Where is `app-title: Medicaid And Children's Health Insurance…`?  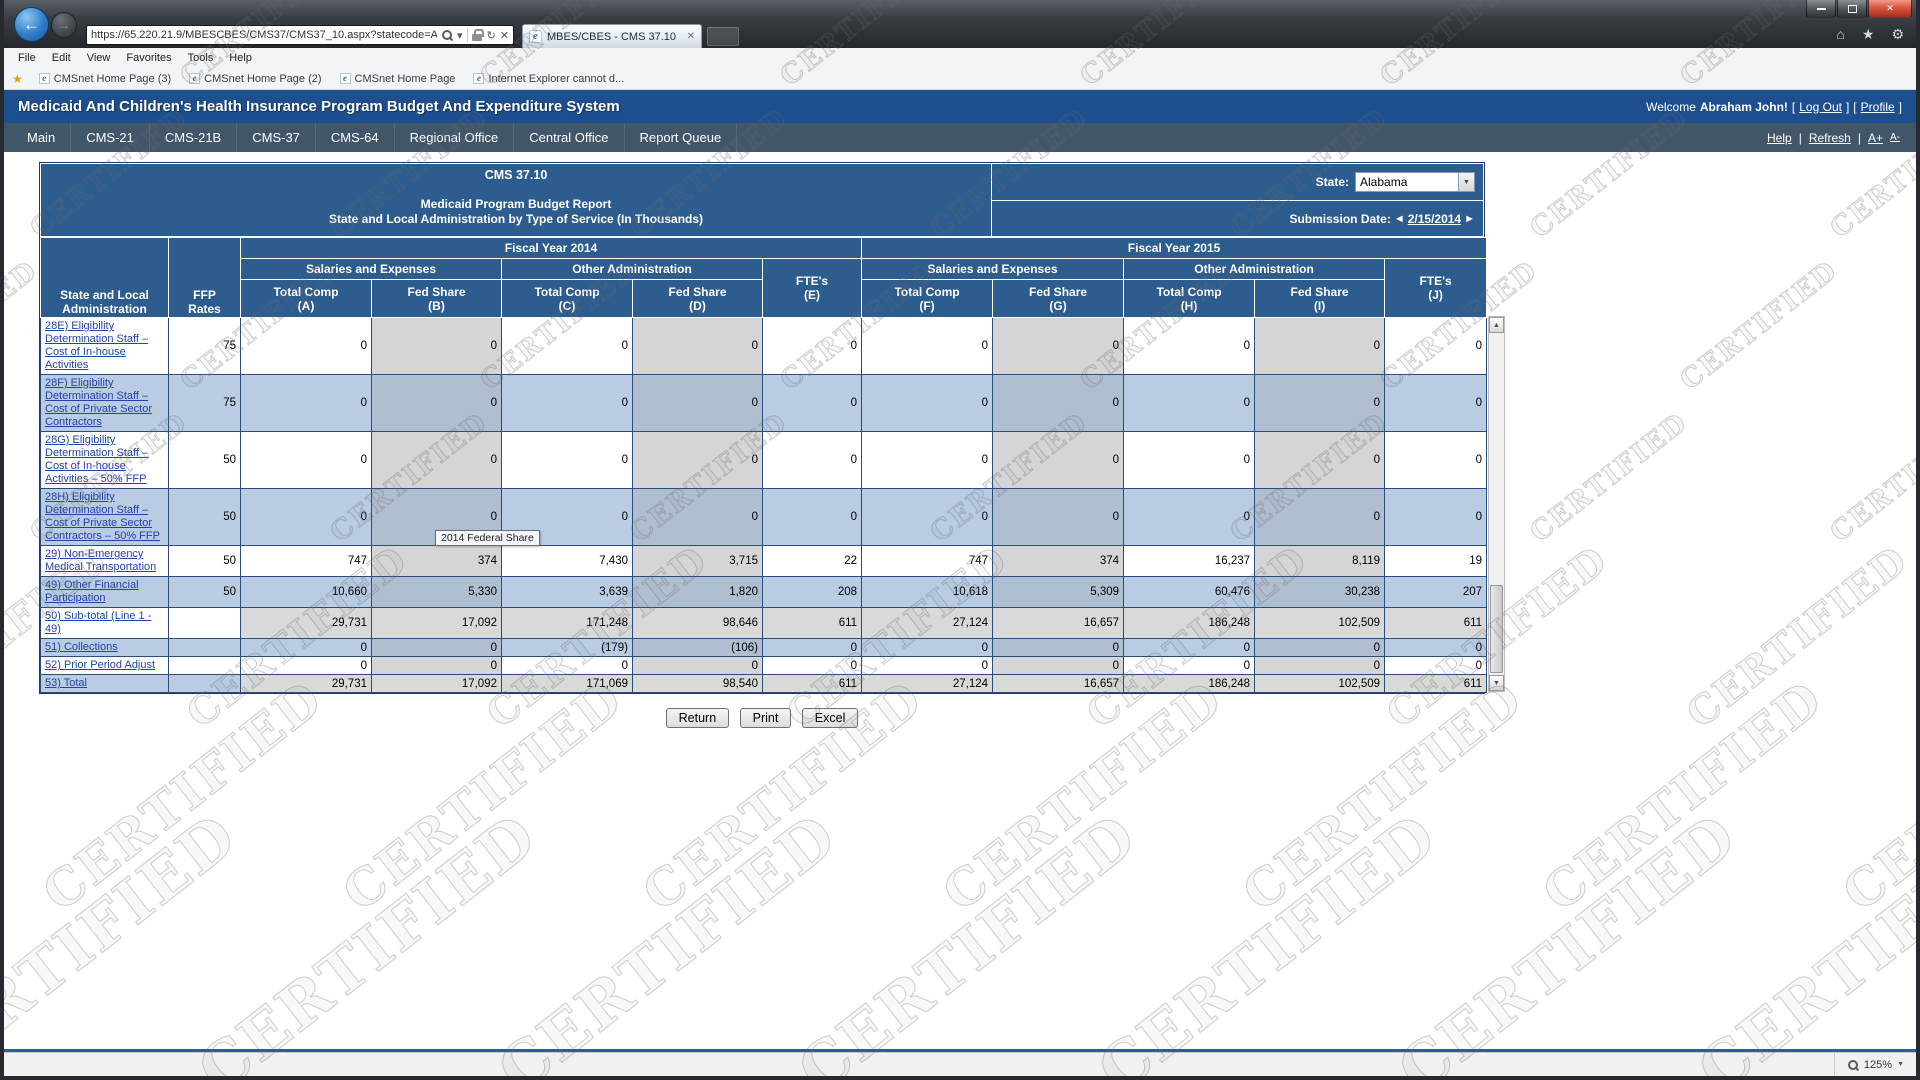
app-title: Medicaid And Children's Health Insurance… is located at coordinates (319, 106).